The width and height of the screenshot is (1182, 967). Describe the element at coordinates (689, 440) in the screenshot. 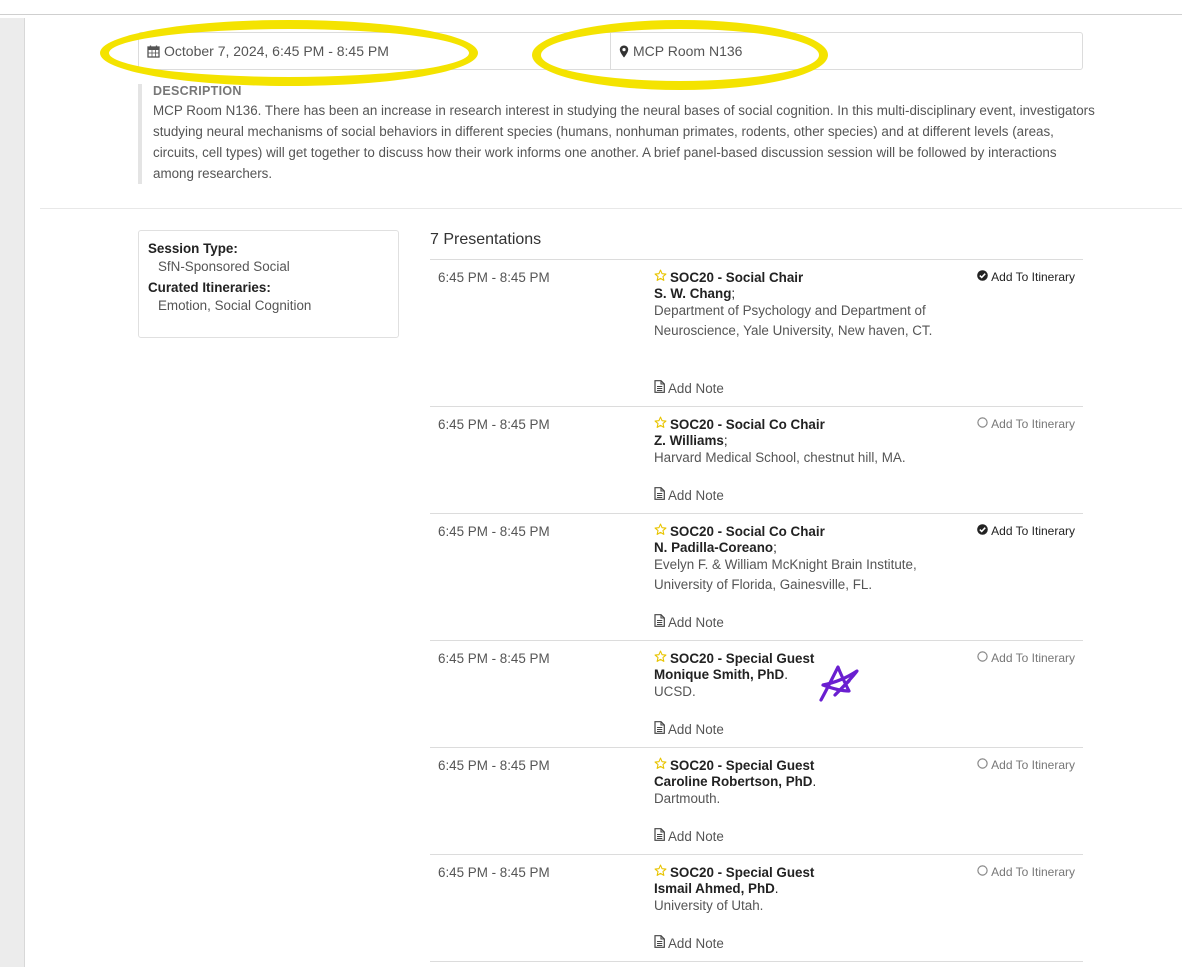

I see `speaker-name: Z. Williams` at that location.